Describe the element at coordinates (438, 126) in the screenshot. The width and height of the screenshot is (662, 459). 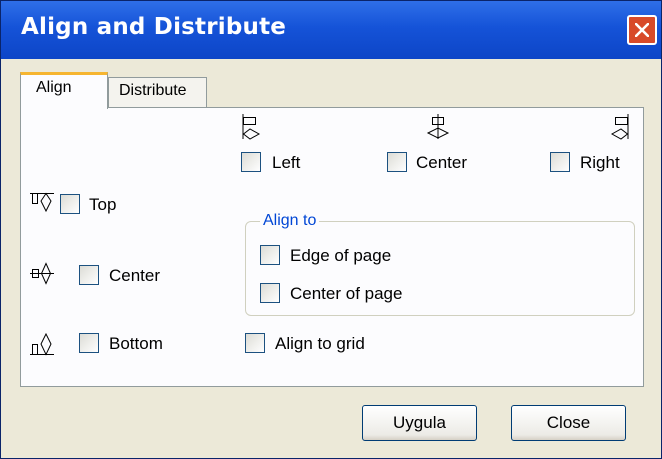
I see `align-horizontal-center-icon` at that location.